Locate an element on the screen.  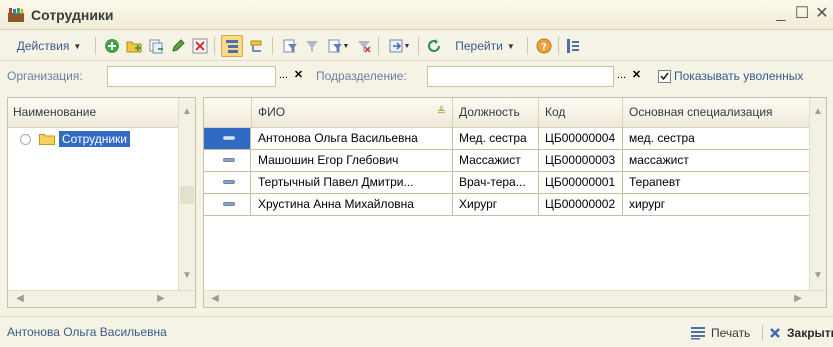
refresh-button is located at coordinates (434, 46).